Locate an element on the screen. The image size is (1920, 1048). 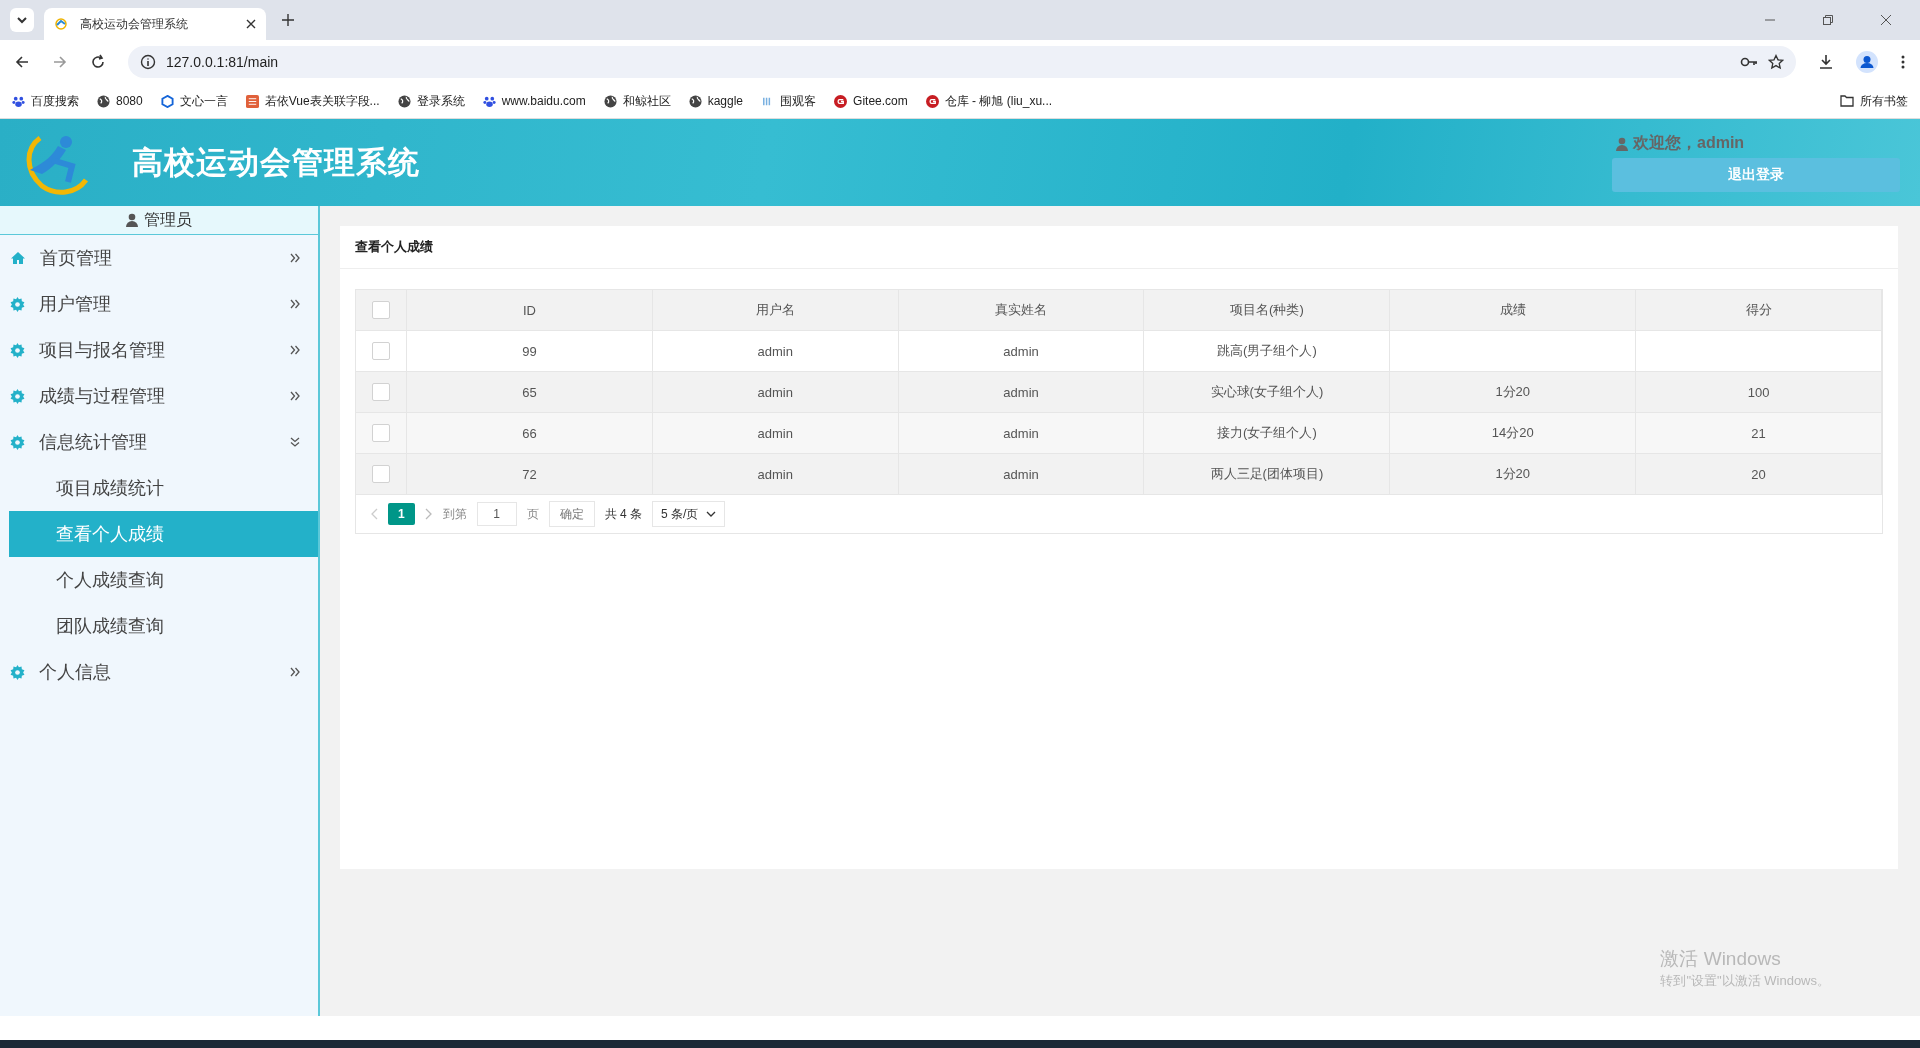
role-label: 管理员 is located at coordinates (168, 219).